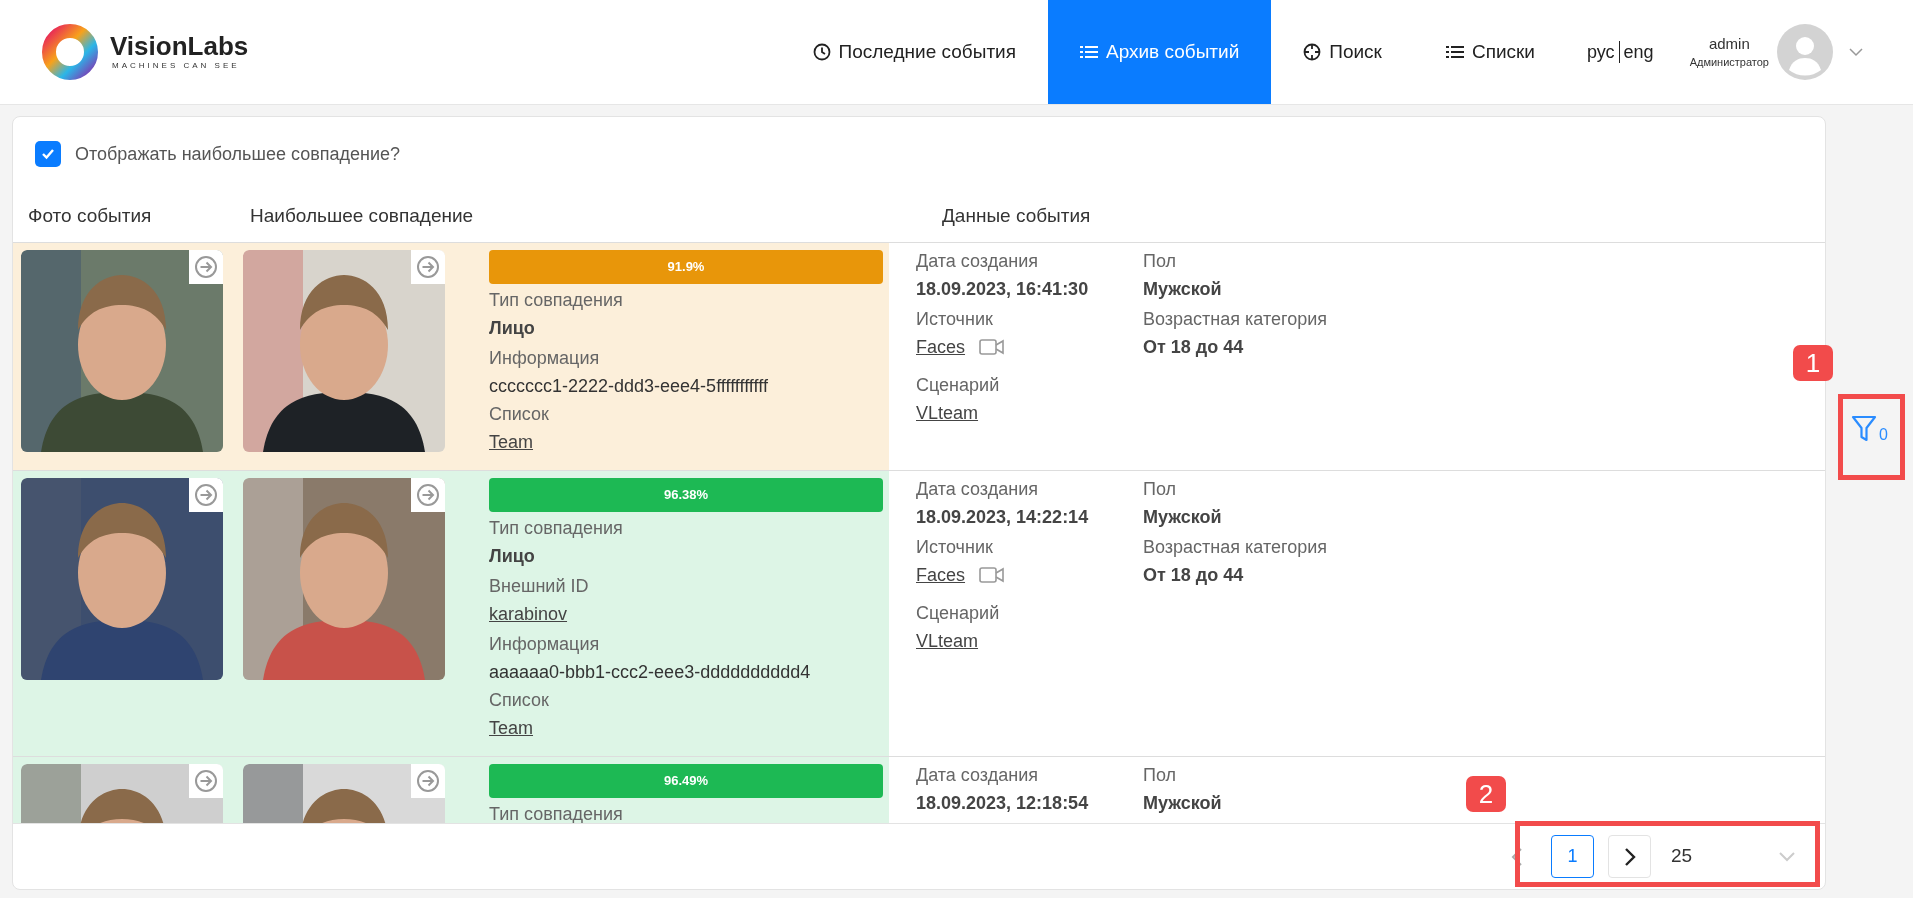  Describe the element at coordinates (1486, 794) in the screenshot. I see `annotation-badge: 2` at that location.